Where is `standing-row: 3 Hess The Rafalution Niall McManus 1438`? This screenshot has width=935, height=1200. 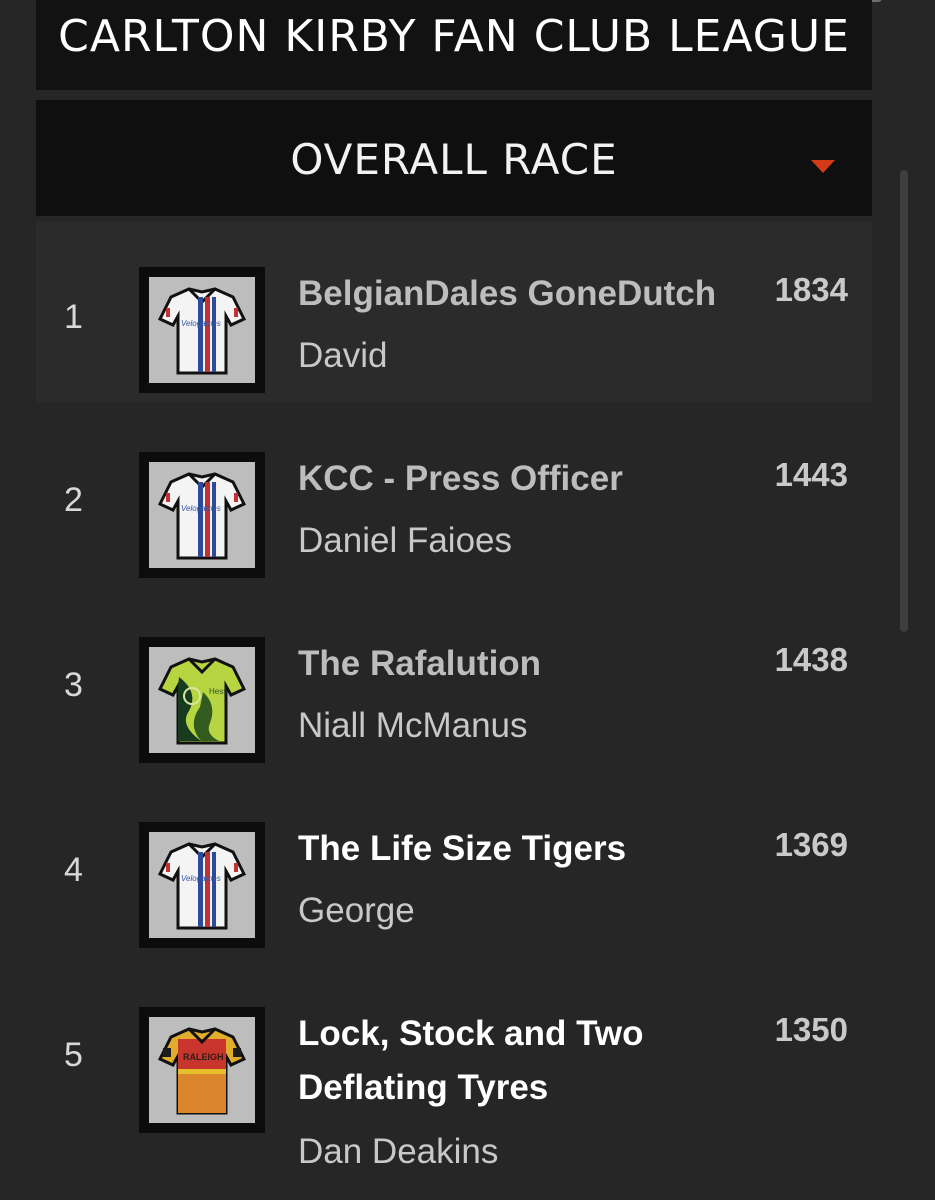
standing-row: 3 Hess The Rafalution Niall McManus 1438 is located at coordinates (454, 679).